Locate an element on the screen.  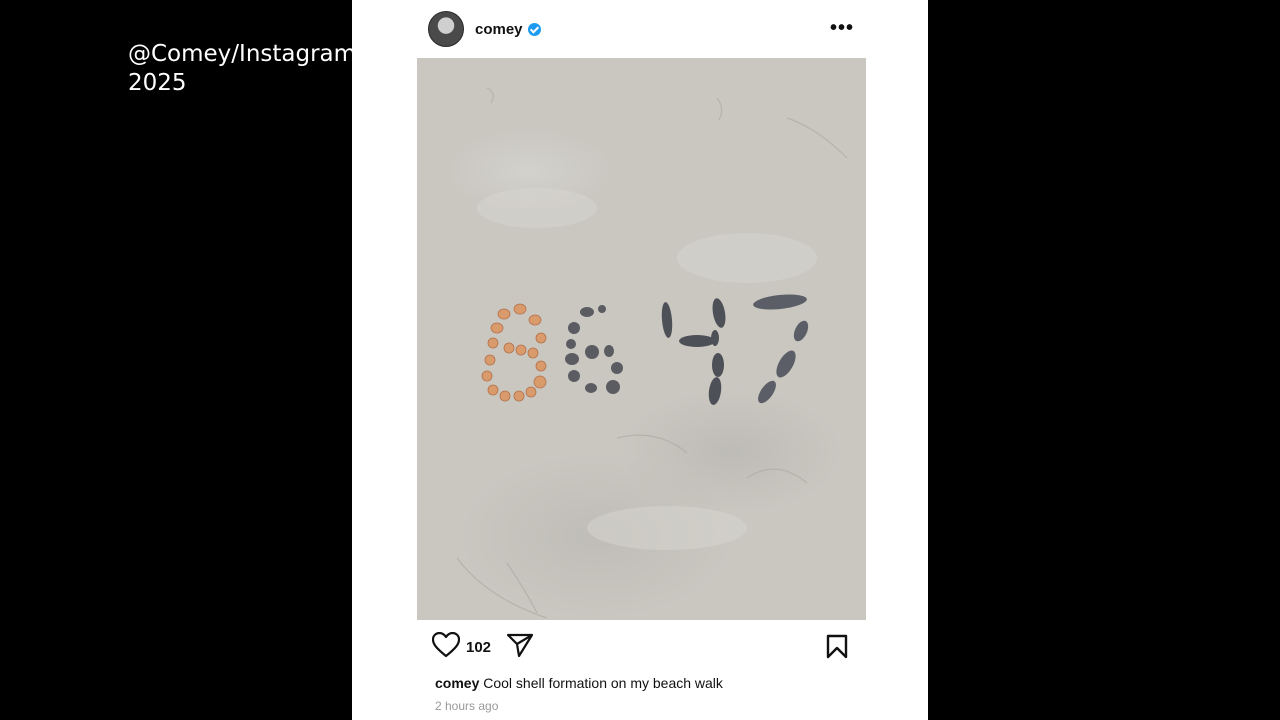
like-count: 102 is located at coordinates (478, 647).